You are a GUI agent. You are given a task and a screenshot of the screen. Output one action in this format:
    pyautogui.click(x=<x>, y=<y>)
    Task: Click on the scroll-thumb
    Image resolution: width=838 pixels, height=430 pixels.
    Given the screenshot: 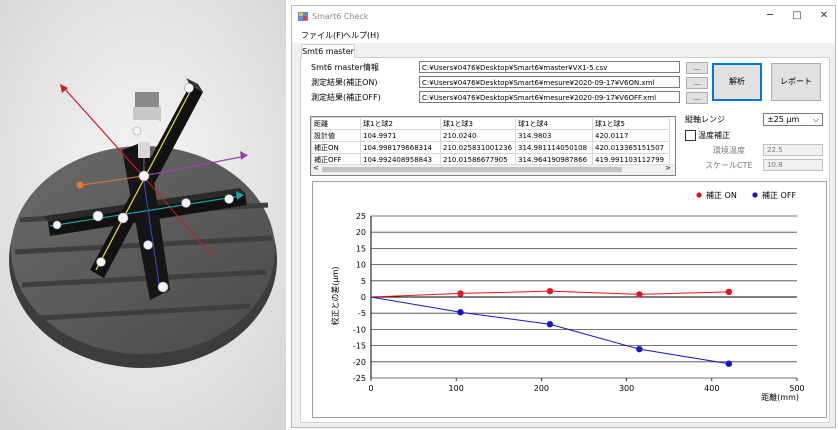 What is the action you would take?
    pyautogui.click(x=472, y=169)
    